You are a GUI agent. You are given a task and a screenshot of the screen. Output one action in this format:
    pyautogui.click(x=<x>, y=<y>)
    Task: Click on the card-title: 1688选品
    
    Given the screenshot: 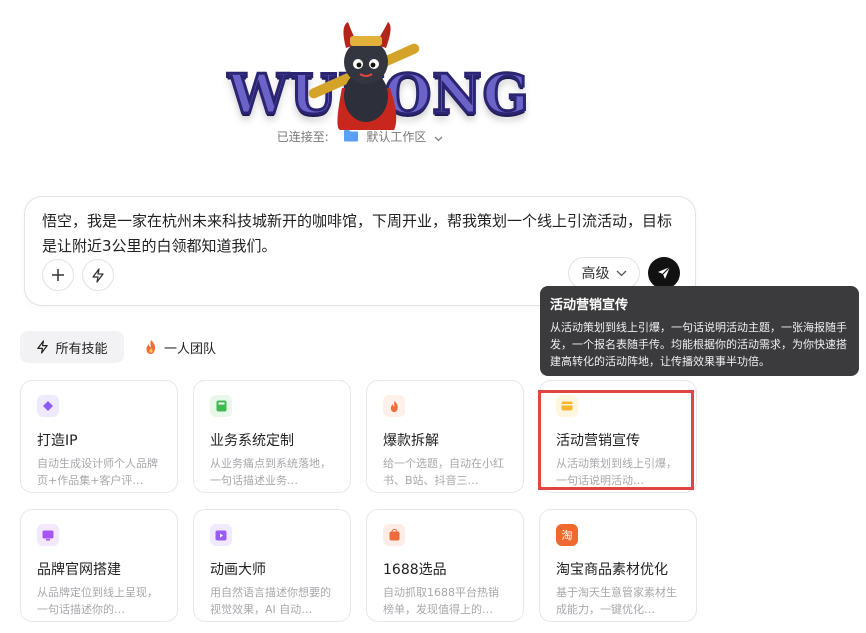 What is the action you would take?
    pyautogui.click(x=415, y=570)
    